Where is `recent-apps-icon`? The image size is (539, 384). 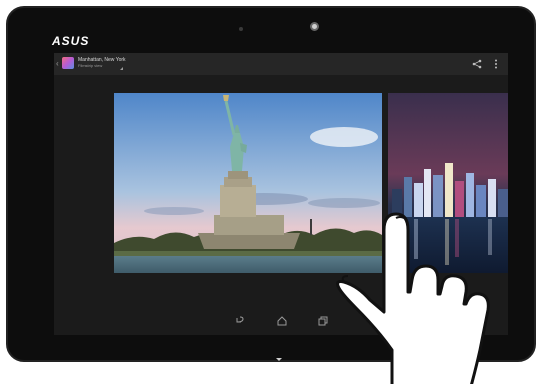
recent-apps-icon is located at coordinates (322, 321).